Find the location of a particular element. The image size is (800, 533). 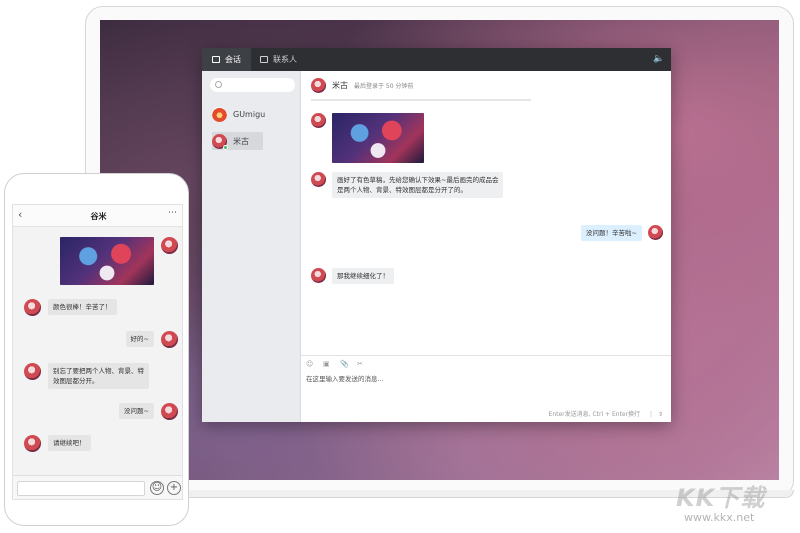

last-login-status: 最后登录于 50 分钟前 is located at coordinates (384, 86).